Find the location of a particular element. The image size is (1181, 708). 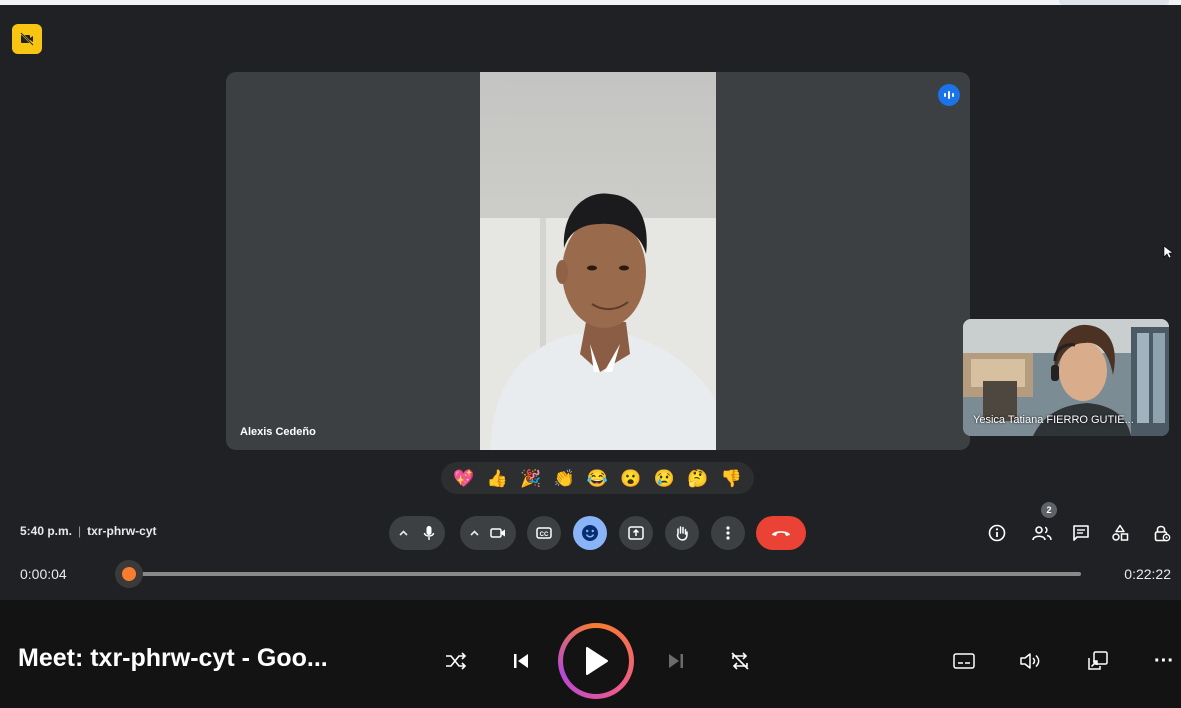

info-icon is located at coordinates (997, 533).